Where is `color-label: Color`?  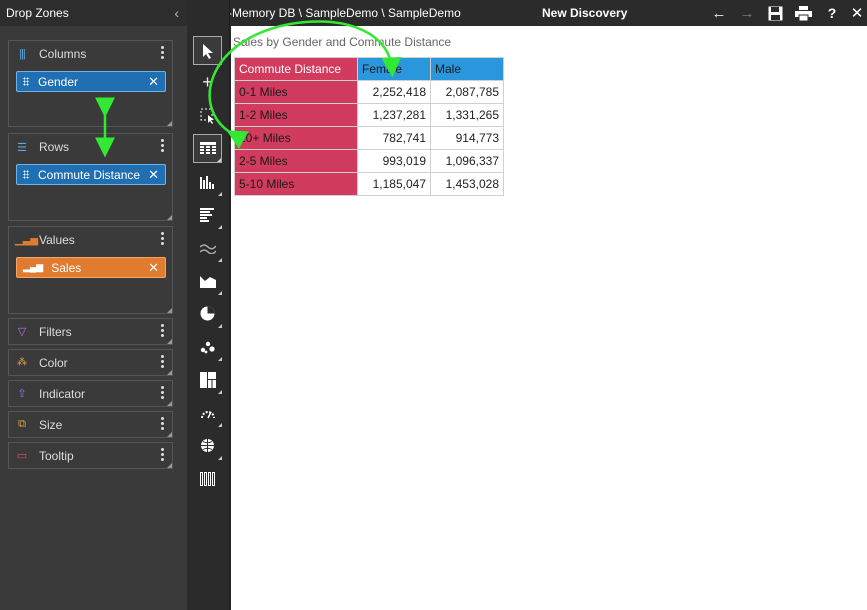
color-label: Color is located at coordinates (53, 362).